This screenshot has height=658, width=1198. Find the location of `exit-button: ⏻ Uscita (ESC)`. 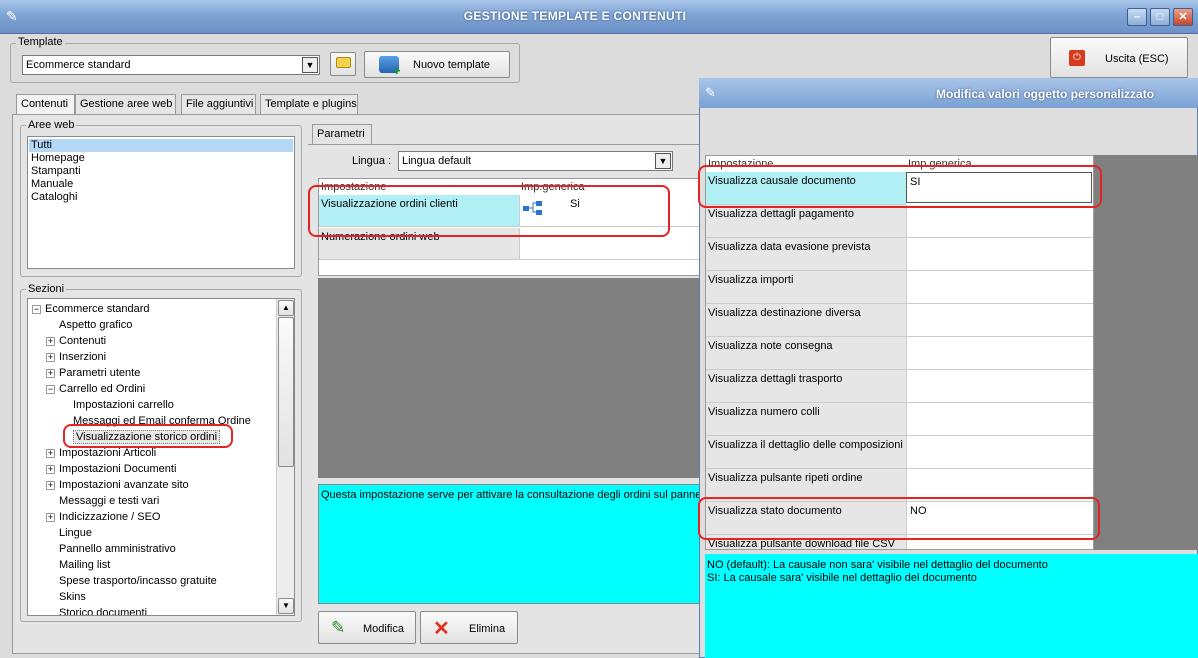

exit-button: ⏻ Uscita (ESC) is located at coordinates (1119, 57).